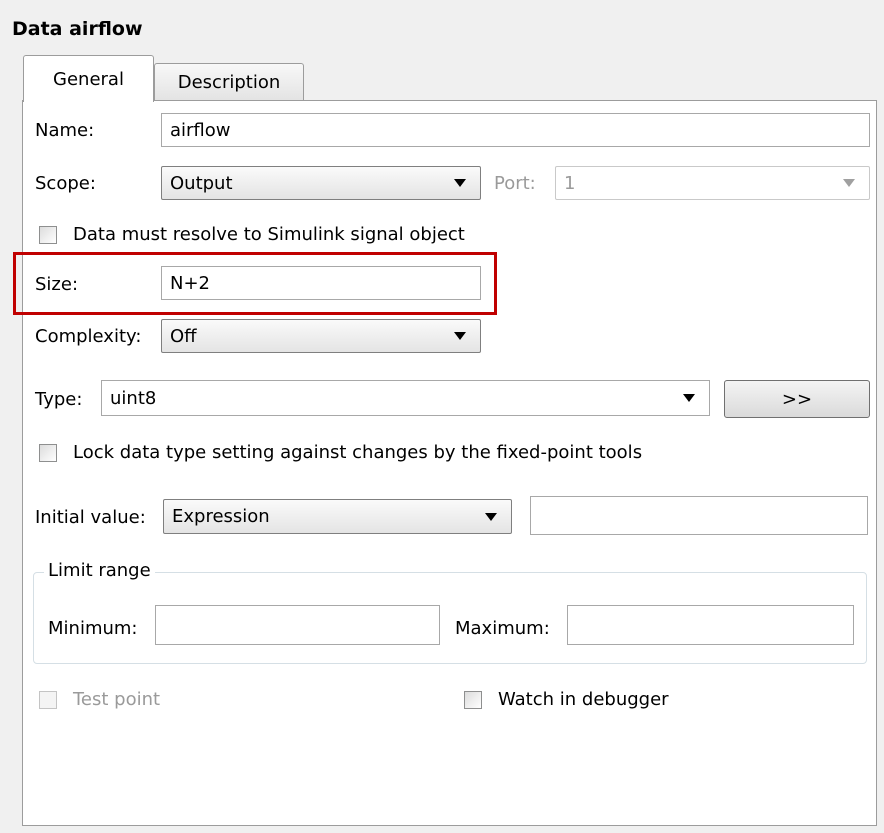 The image size is (884, 833). I want to click on complexity-dropdown-value: Off, so click(183, 336).